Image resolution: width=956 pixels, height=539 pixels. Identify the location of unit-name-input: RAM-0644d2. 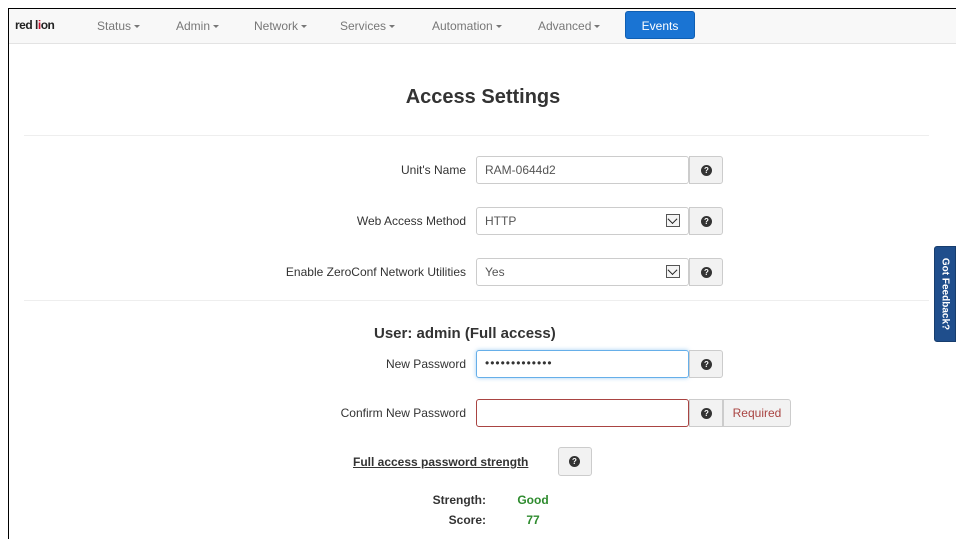
(582, 170).